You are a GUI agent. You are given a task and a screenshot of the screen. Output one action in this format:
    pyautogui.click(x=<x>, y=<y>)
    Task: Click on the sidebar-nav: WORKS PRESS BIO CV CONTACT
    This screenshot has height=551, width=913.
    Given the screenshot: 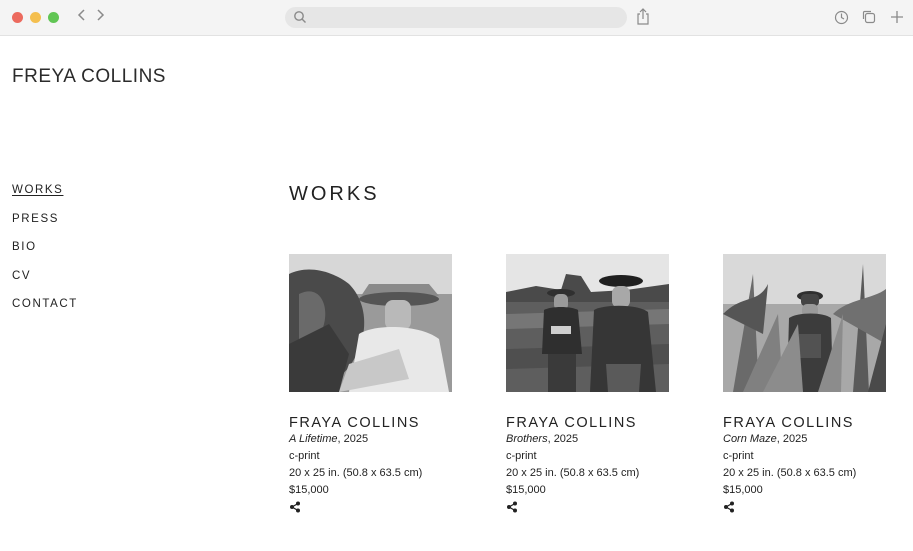 What is the action you would take?
    pyautogui.click(x=45, y=255)
    